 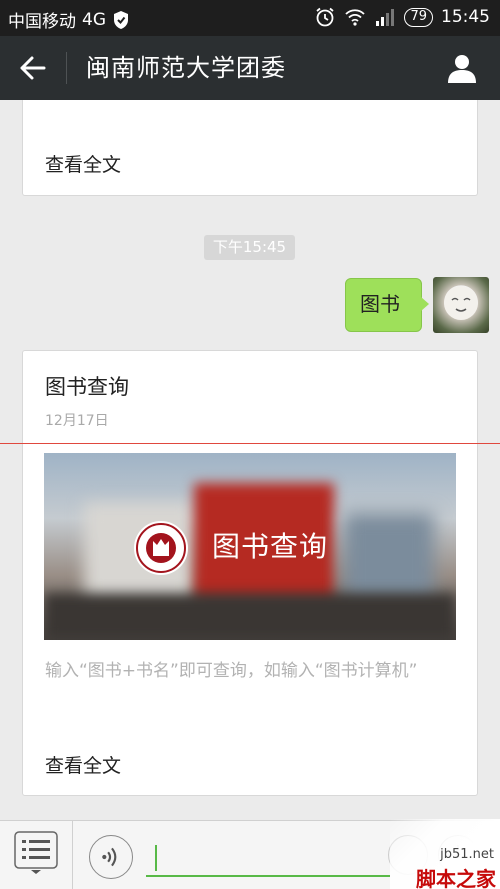 I want to click on nav-divider, so click(x=66, y=68).